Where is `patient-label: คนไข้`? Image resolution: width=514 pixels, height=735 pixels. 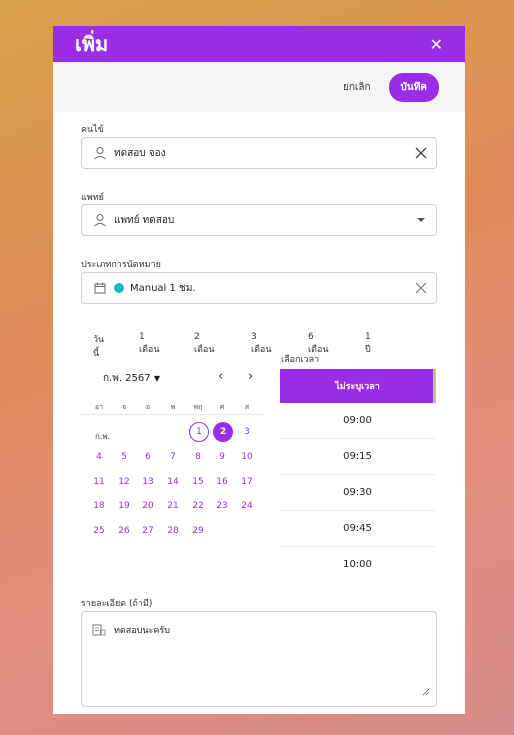
patient-label: คนไข้ is located at coordinates (92, 130).